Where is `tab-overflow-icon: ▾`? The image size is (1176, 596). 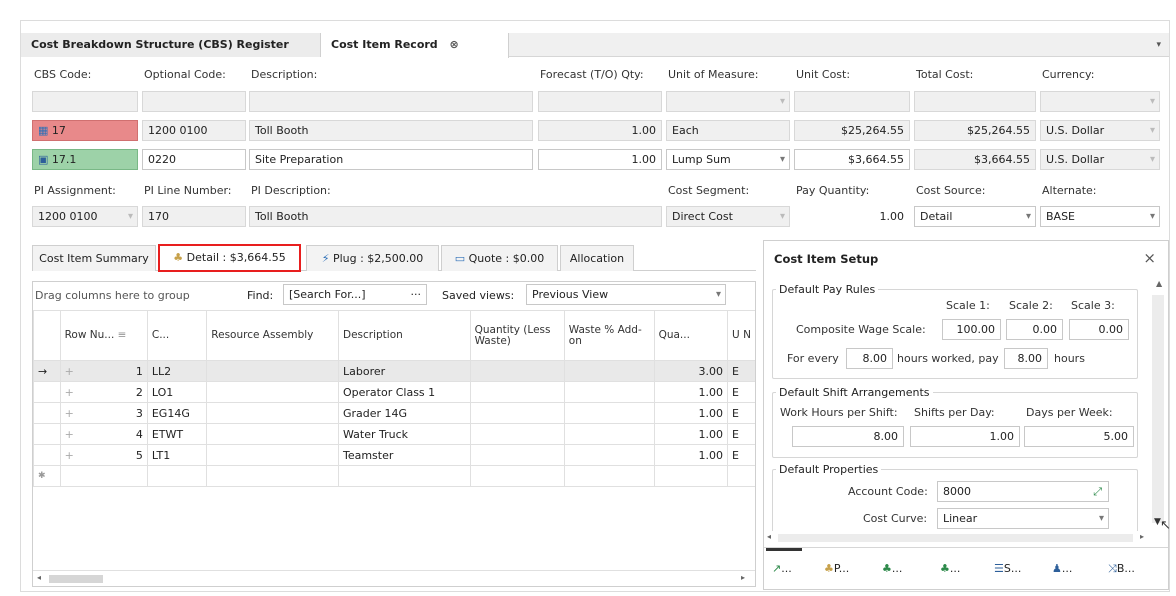 tab-overflow-icon: ▾ is located at coordinates (1158, 45).